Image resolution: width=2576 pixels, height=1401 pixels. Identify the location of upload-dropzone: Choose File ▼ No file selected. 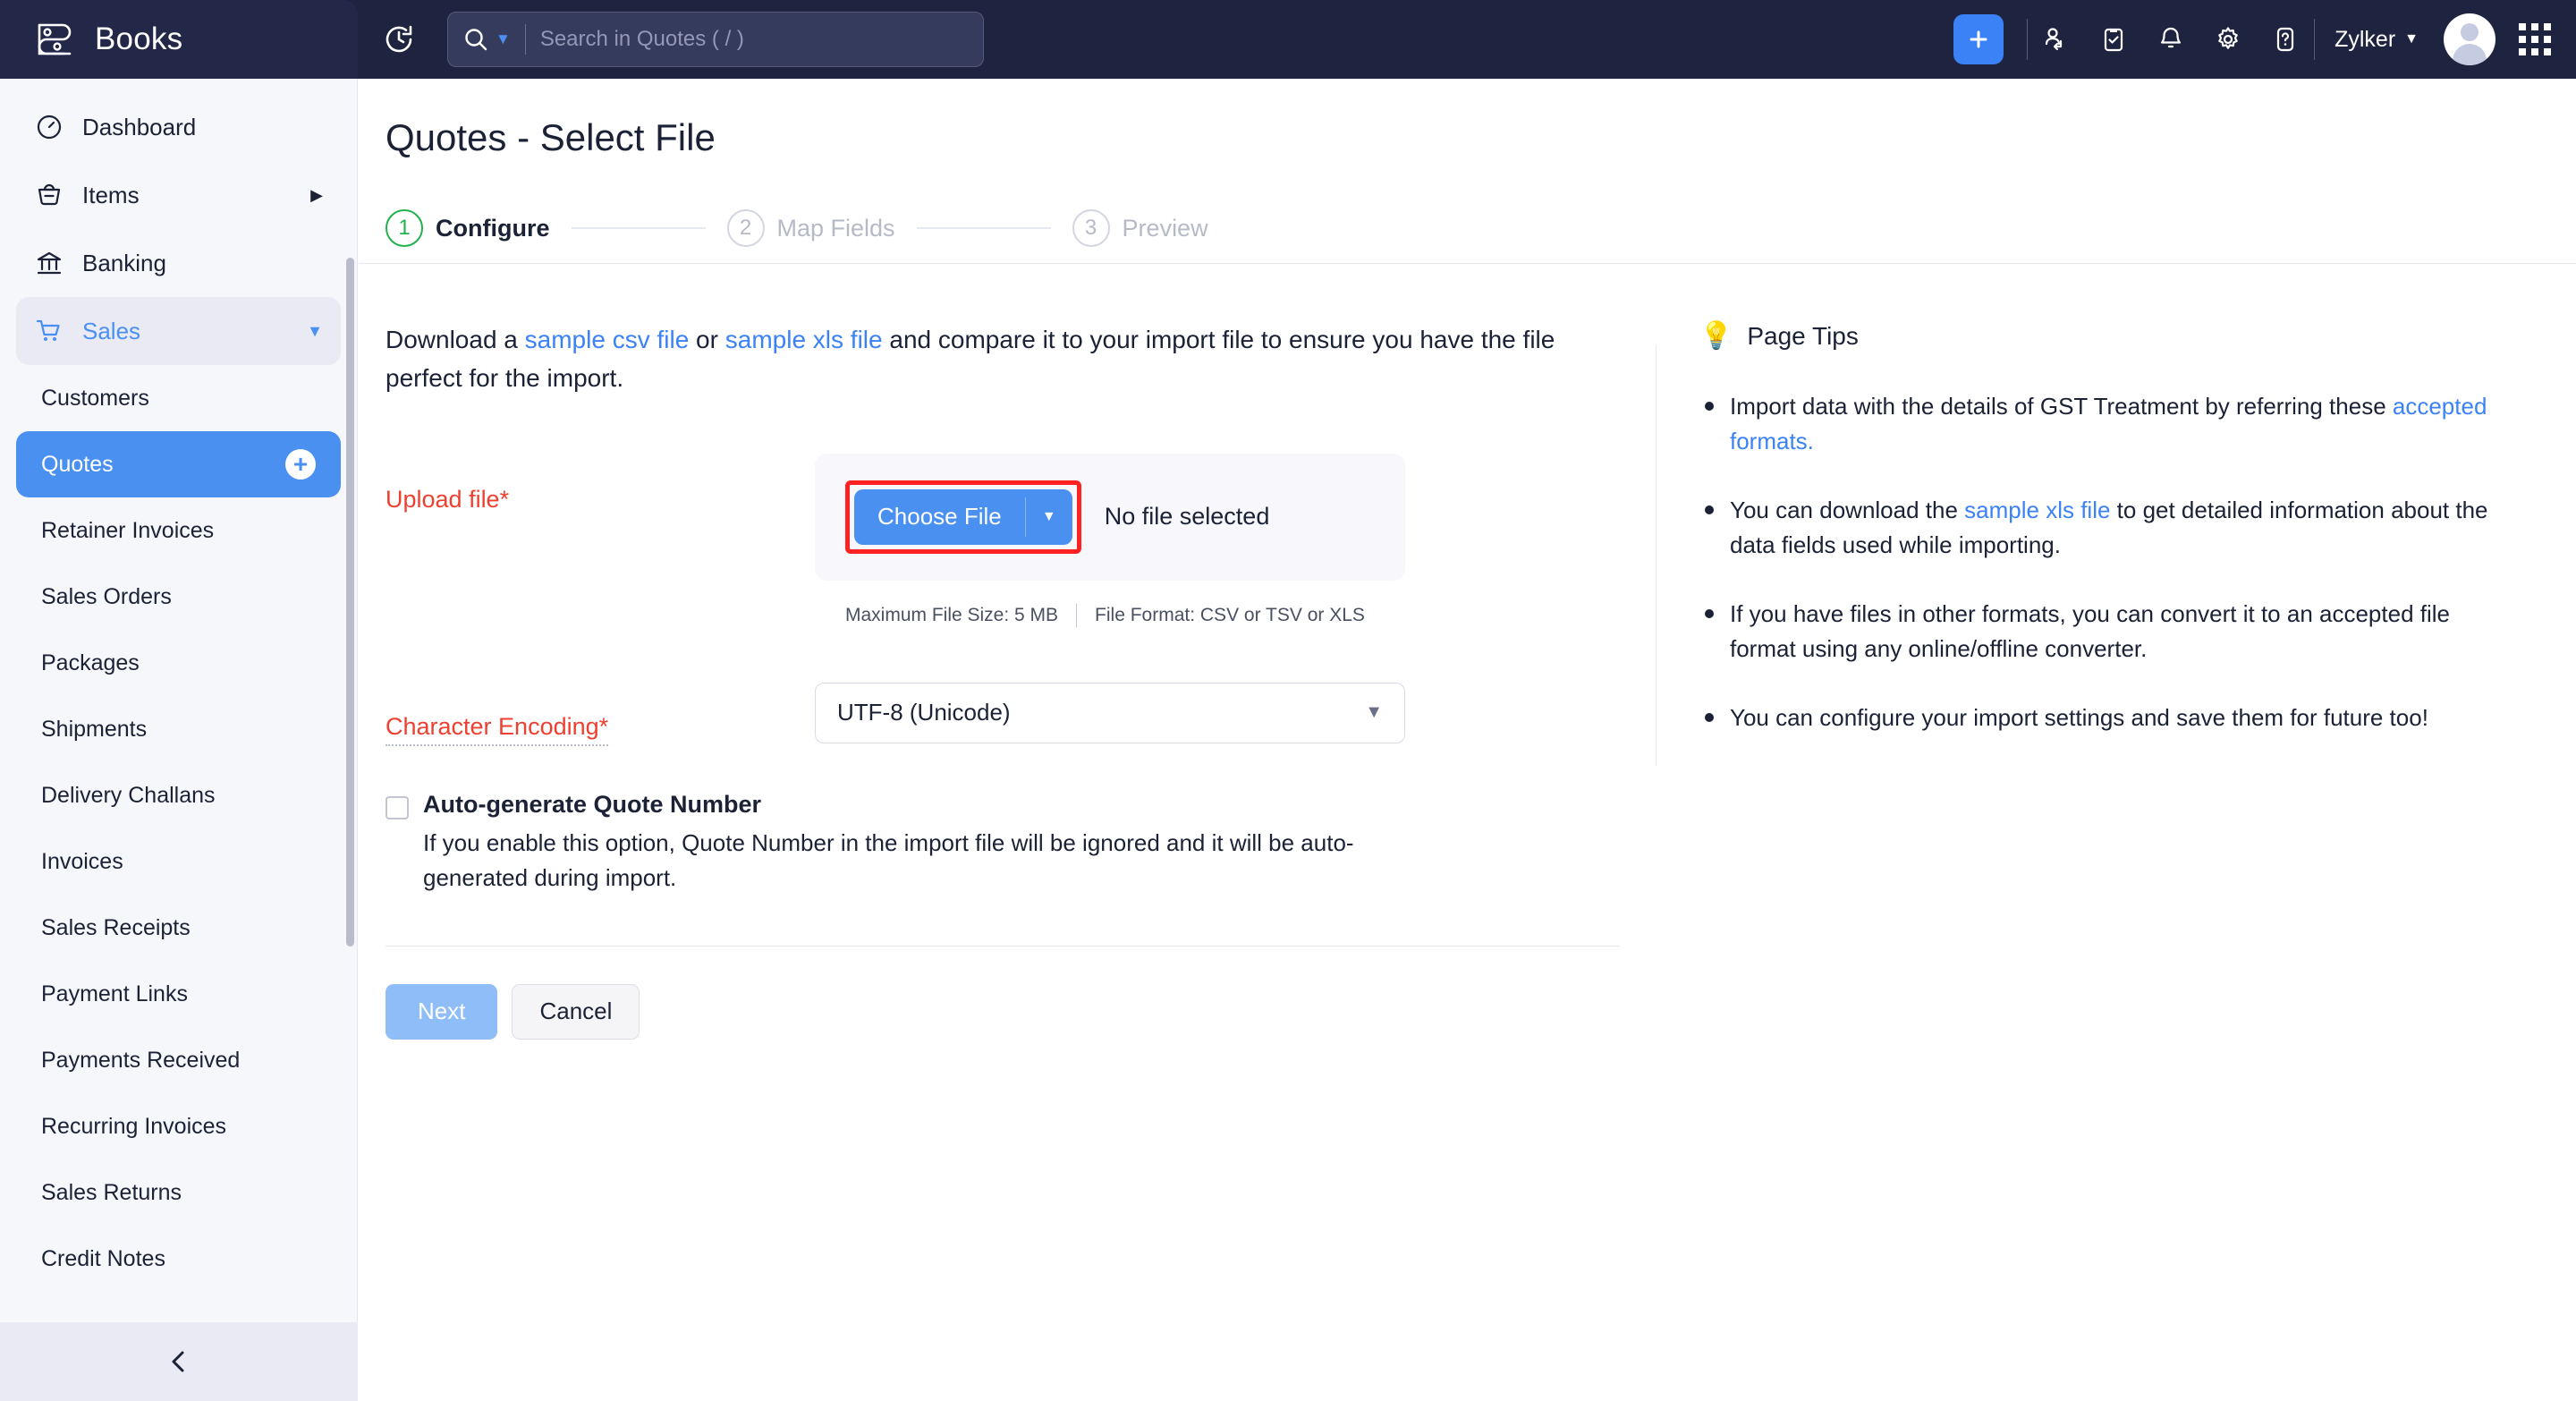
(1110, 517).